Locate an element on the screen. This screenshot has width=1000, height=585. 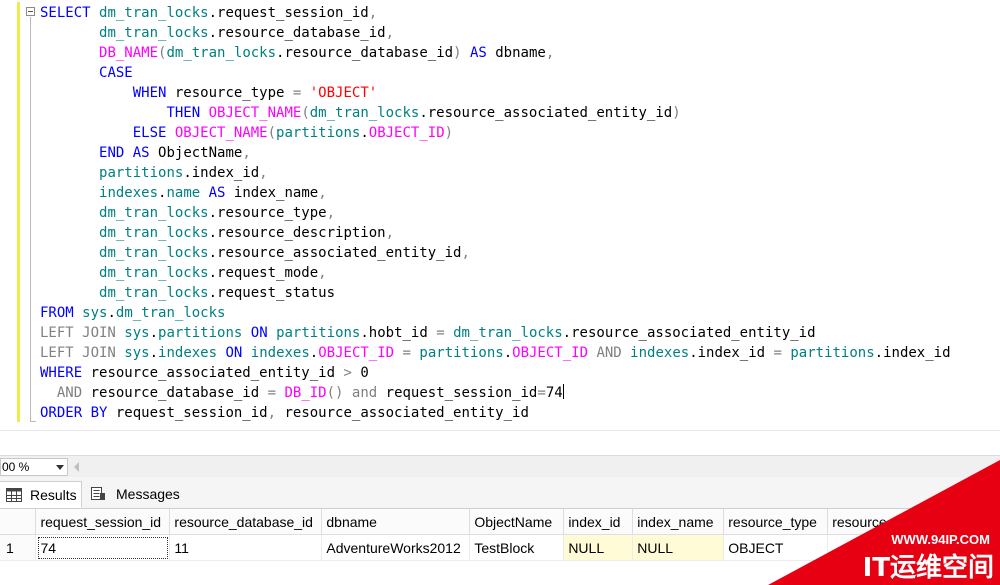
code-line-8: END AS ObjectName, is located at coordinates (175, 153).